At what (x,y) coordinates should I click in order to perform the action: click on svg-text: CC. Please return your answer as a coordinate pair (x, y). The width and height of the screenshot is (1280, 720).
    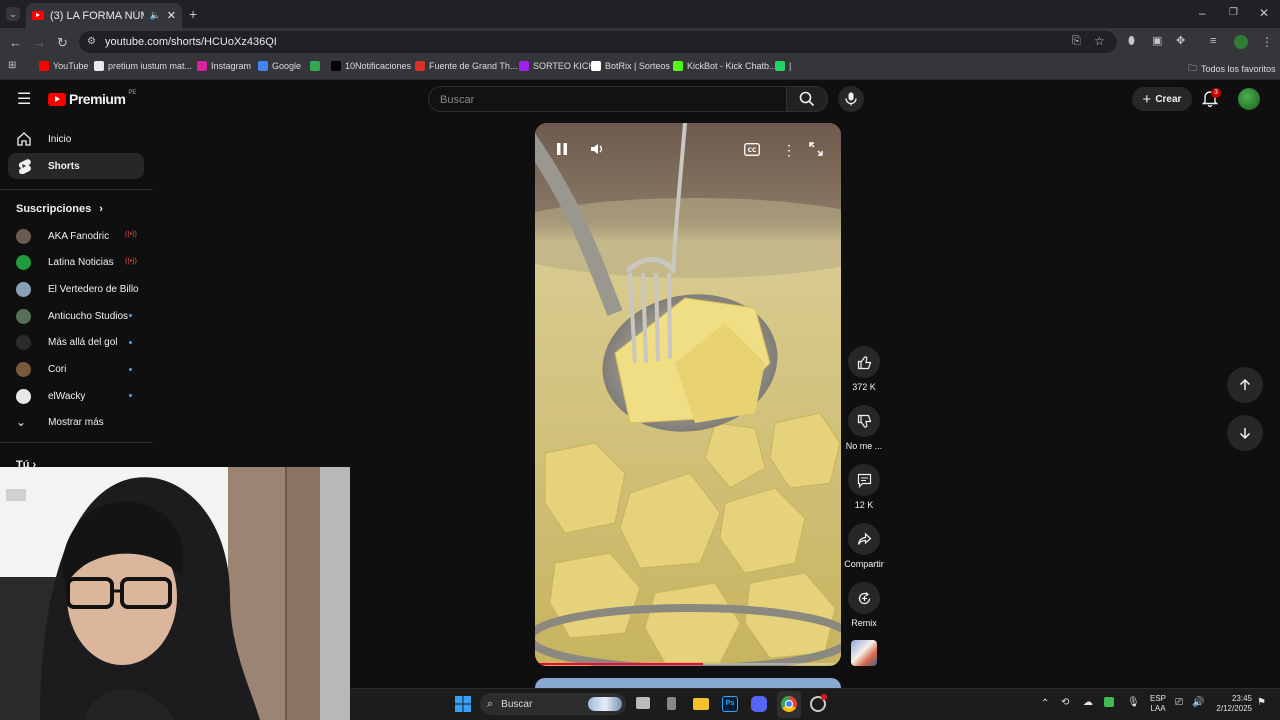
    Looking at the image, I should click on (752, 150).